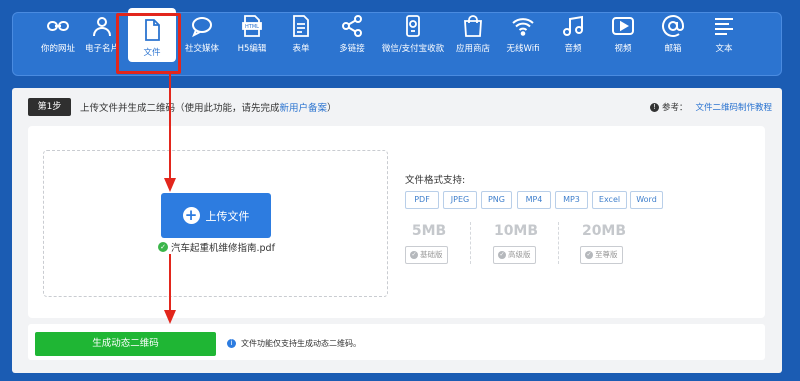  I want to click on upload-button-label: 上传文件, so click(227, 216).